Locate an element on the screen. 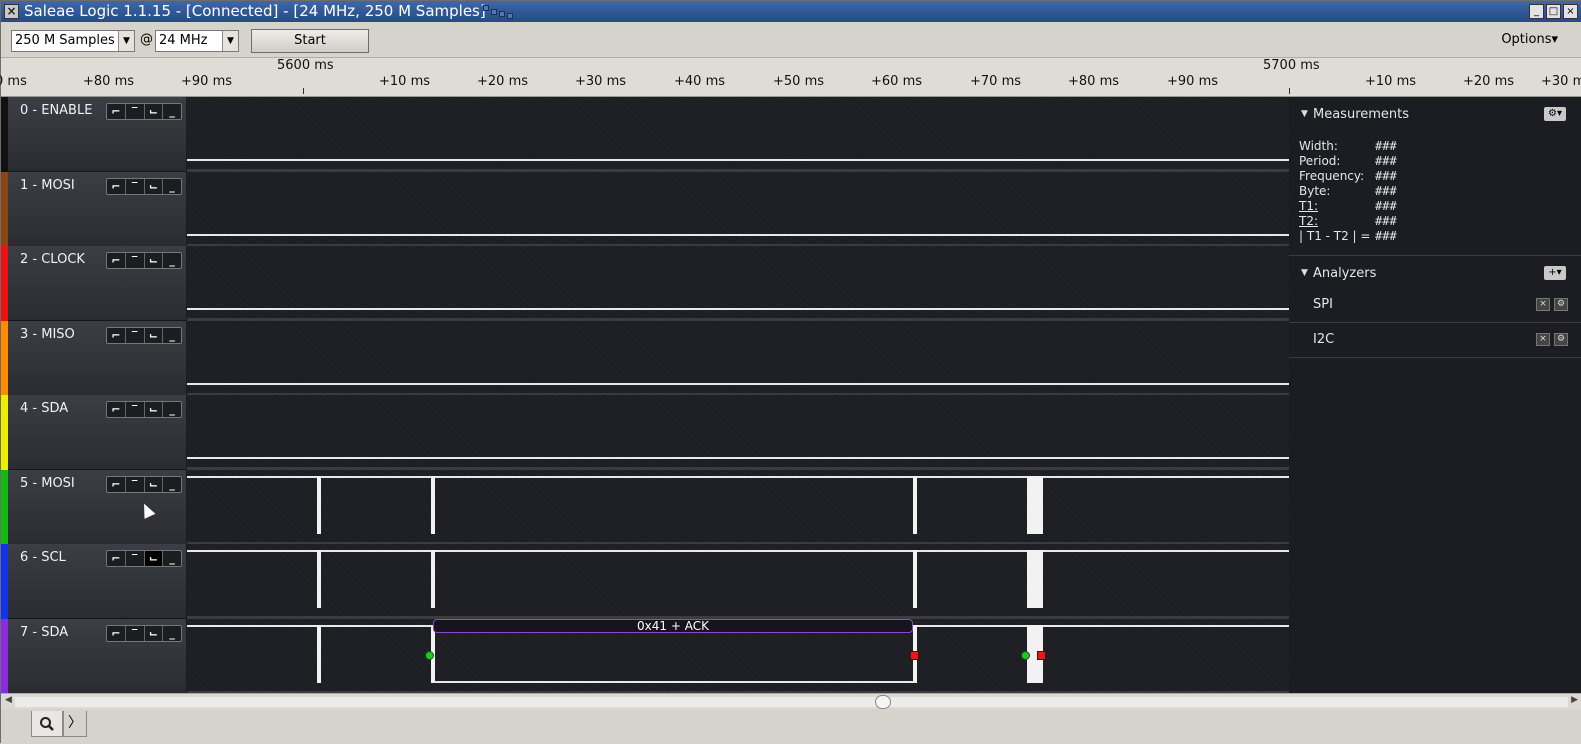 This screenshot has width=1581, height=744. channel-name: 5 - MOSI is located at coordinates (47, 483).